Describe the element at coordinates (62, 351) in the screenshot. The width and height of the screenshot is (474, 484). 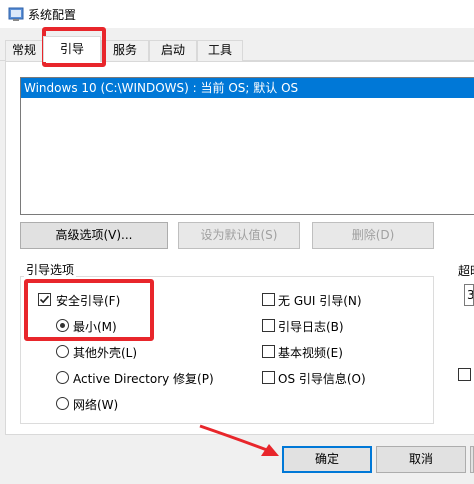
I see `alternate-shell-radio` at that location.